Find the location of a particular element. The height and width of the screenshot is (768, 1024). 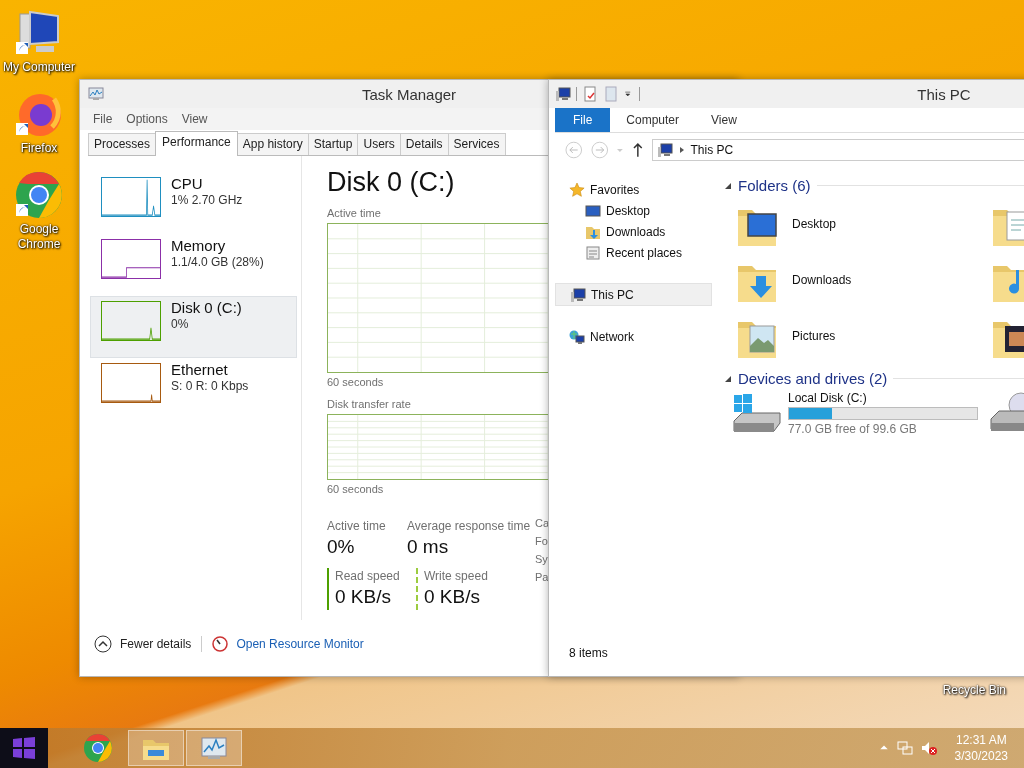

resource-item: Ethernet S: 0 R: 0 Kbps is located at coordinates (193, 389).